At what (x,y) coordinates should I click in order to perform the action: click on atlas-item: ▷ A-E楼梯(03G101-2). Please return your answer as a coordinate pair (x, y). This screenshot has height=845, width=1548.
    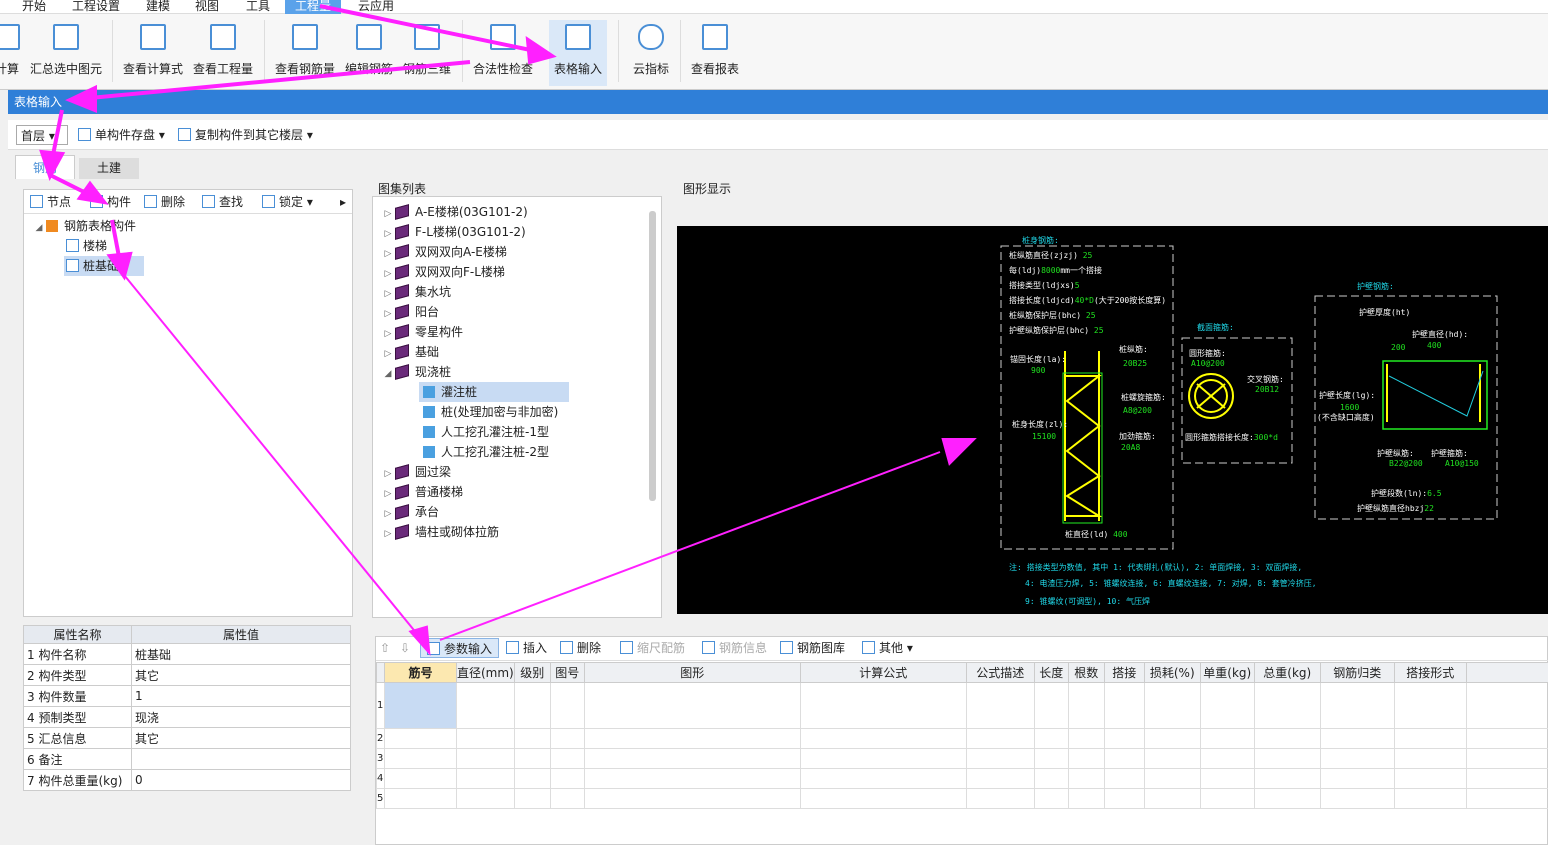
    Looking at the image, I should click on (511, 212).